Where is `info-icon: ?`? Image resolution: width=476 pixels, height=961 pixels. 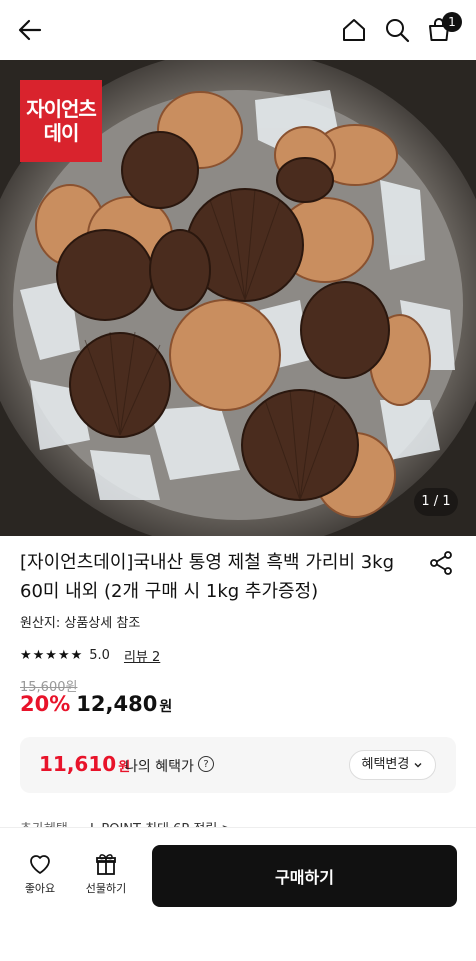
info-icon: ? is located at coordinates (206, 764).